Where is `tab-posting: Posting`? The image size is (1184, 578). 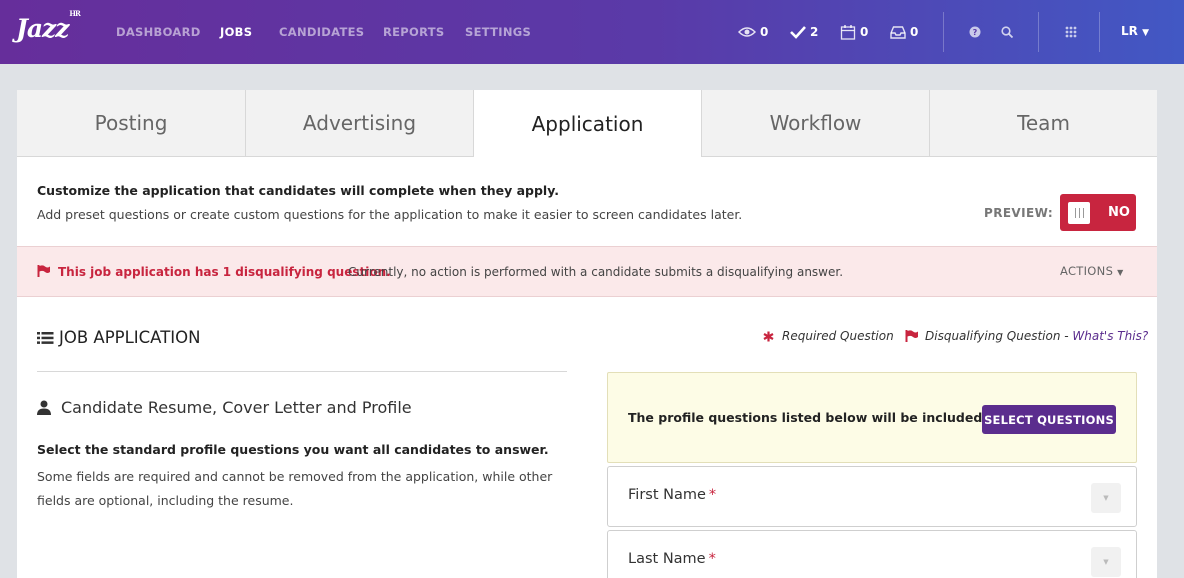
tab-posting: Posting is located at coordinates (131, 123).